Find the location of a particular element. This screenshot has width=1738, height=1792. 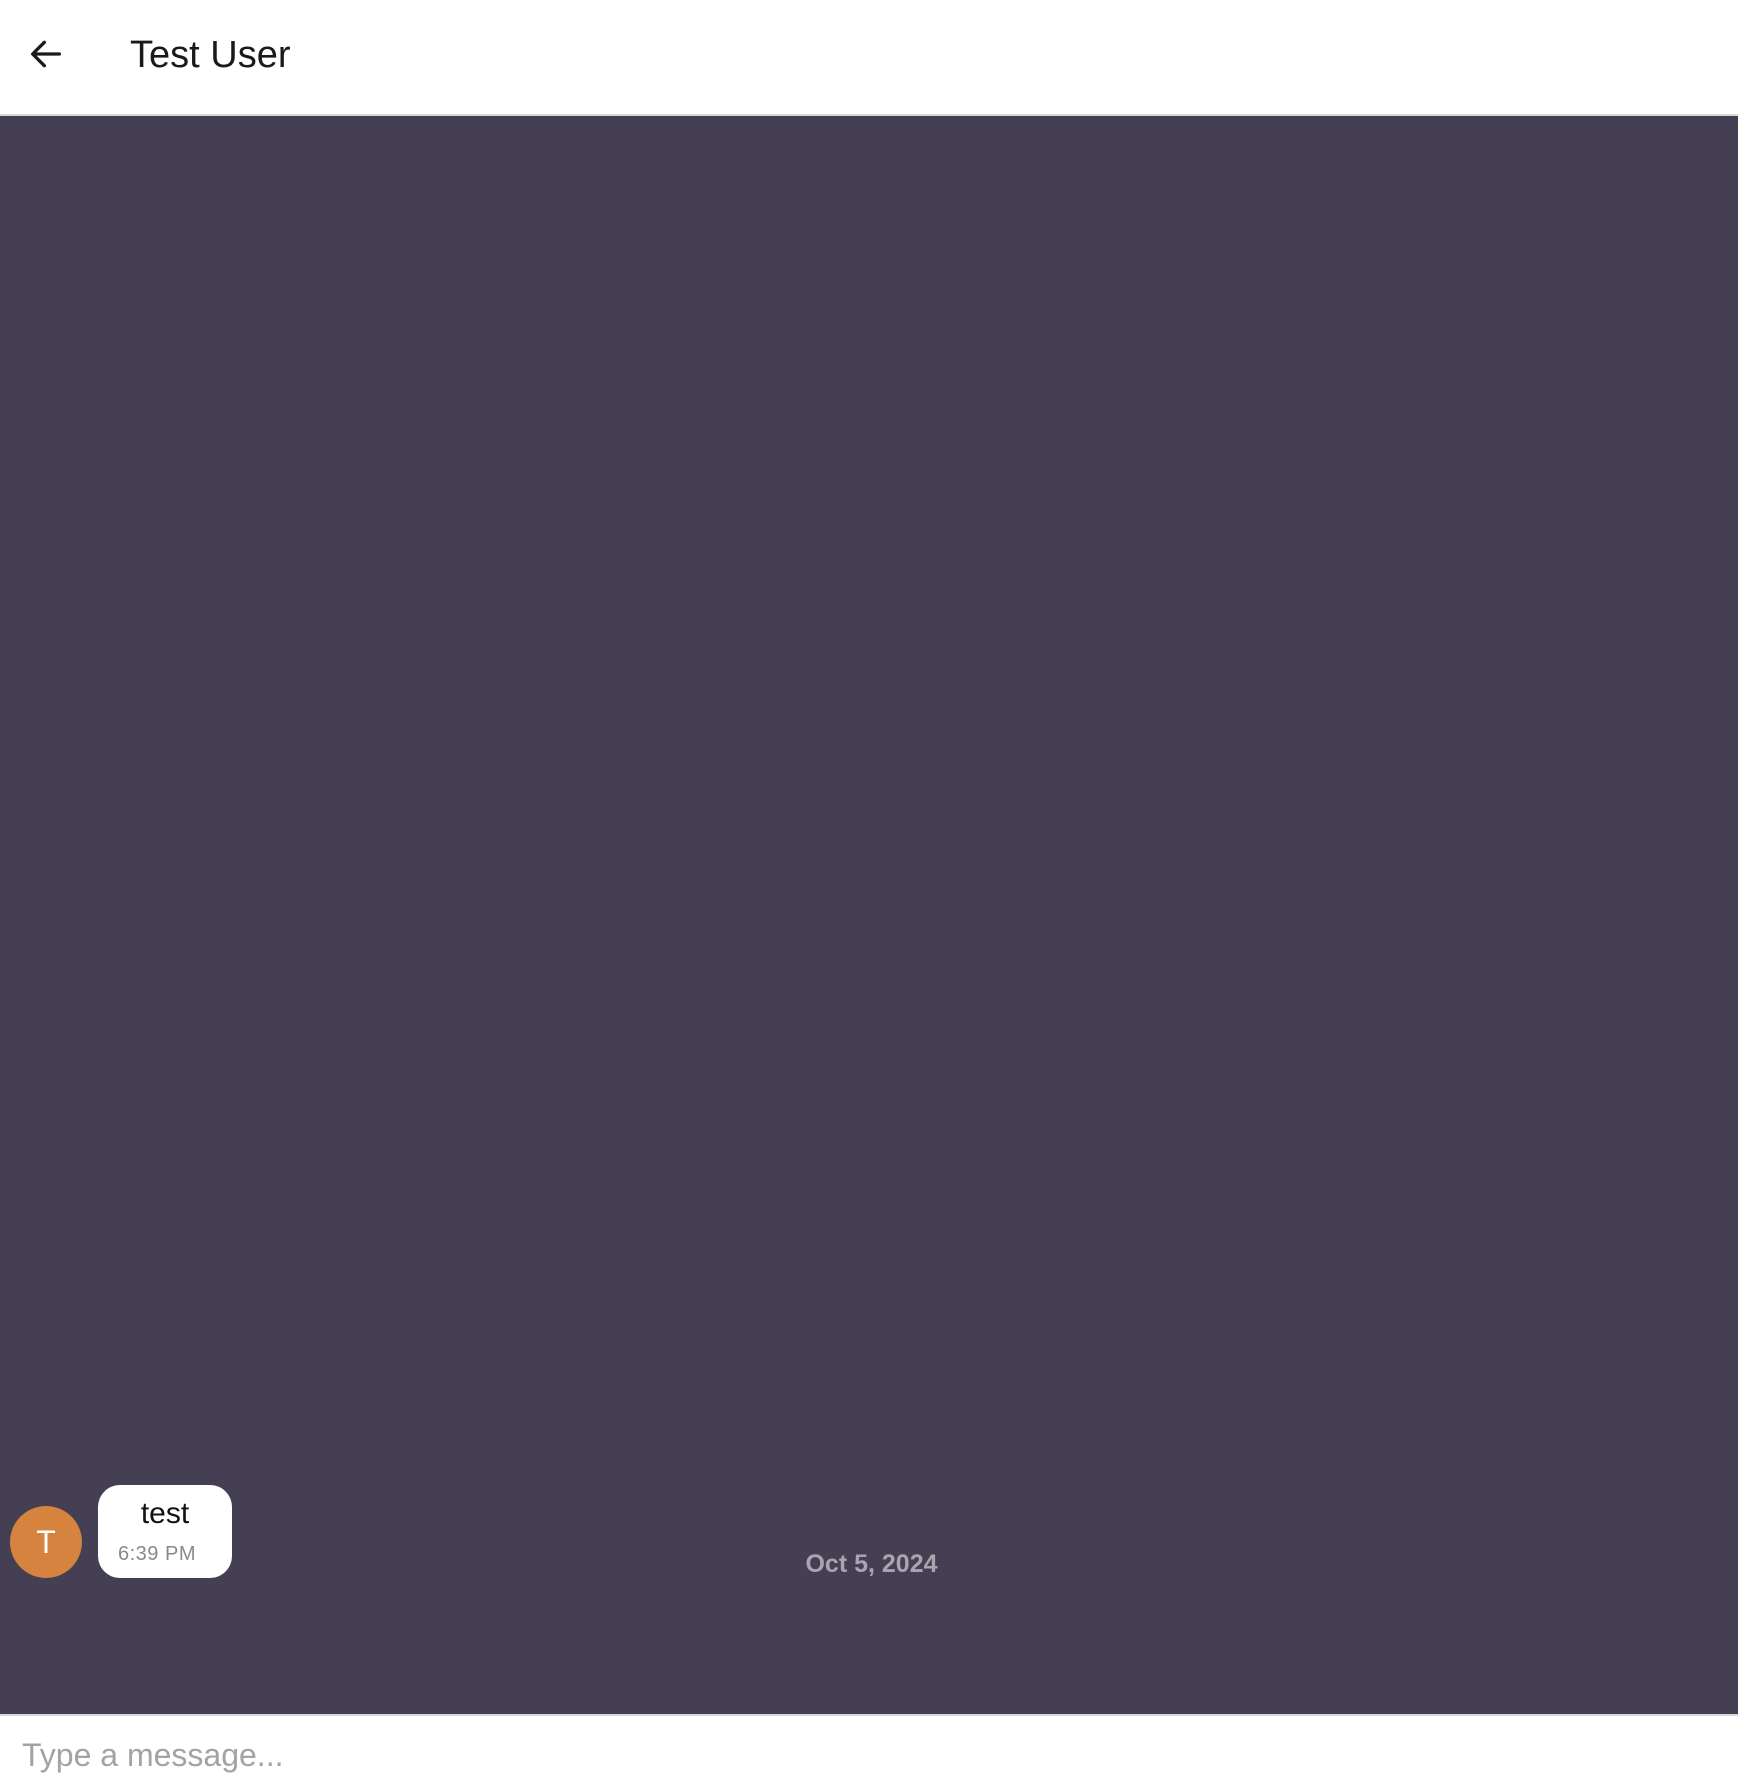

date-separator: Oct 5, 2024 is located at coordinates (871, 1564).